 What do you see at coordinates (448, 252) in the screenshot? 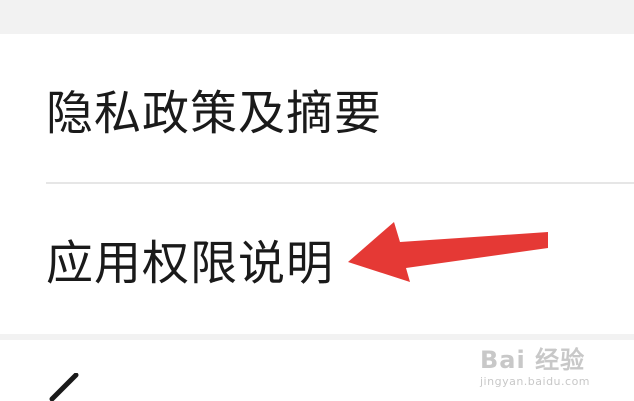
I see `arrow-left-icon` at bounding box center [448, 252].